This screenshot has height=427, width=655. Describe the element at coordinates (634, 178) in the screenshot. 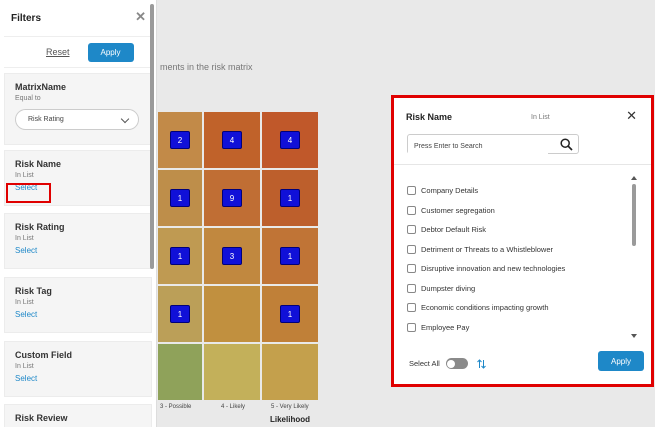

I see `scroll-up-icon` at that location.